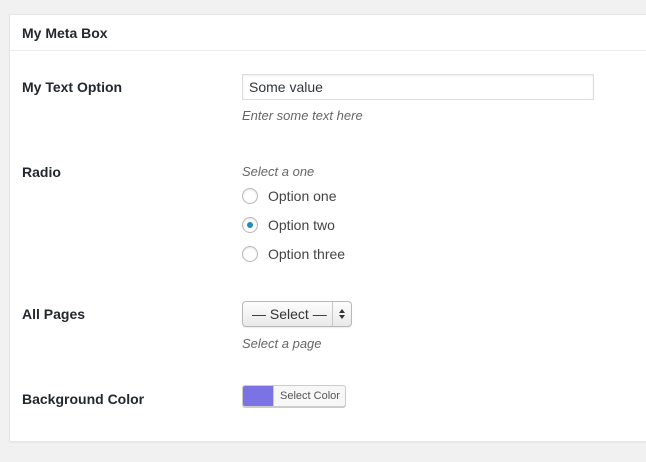 The width and height of the screenshot is (646, 462). Describe the element at coordinates (41, 172) in the screenshot. I see `radio-label: Radio` at that location.